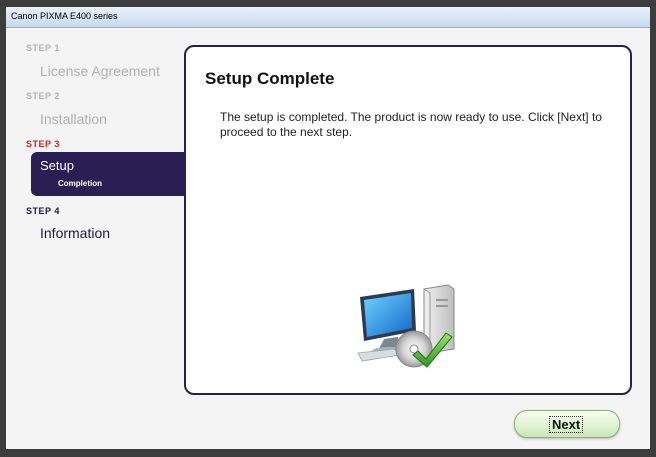 This screenshot has width=656, height=457. I want to click on title-bar: Canon PIXMA E400 series, so click(328, 17).